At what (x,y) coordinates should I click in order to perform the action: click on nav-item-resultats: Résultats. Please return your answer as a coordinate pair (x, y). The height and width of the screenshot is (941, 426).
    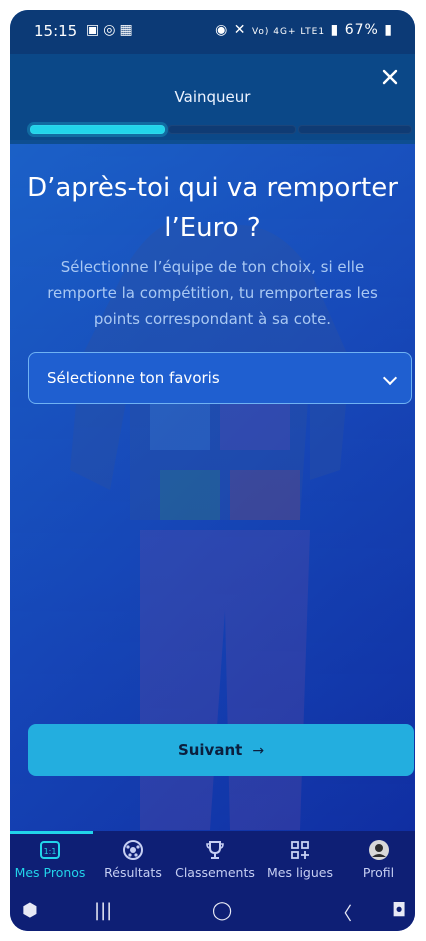
    Looking at the image, I should click on (133, 859).